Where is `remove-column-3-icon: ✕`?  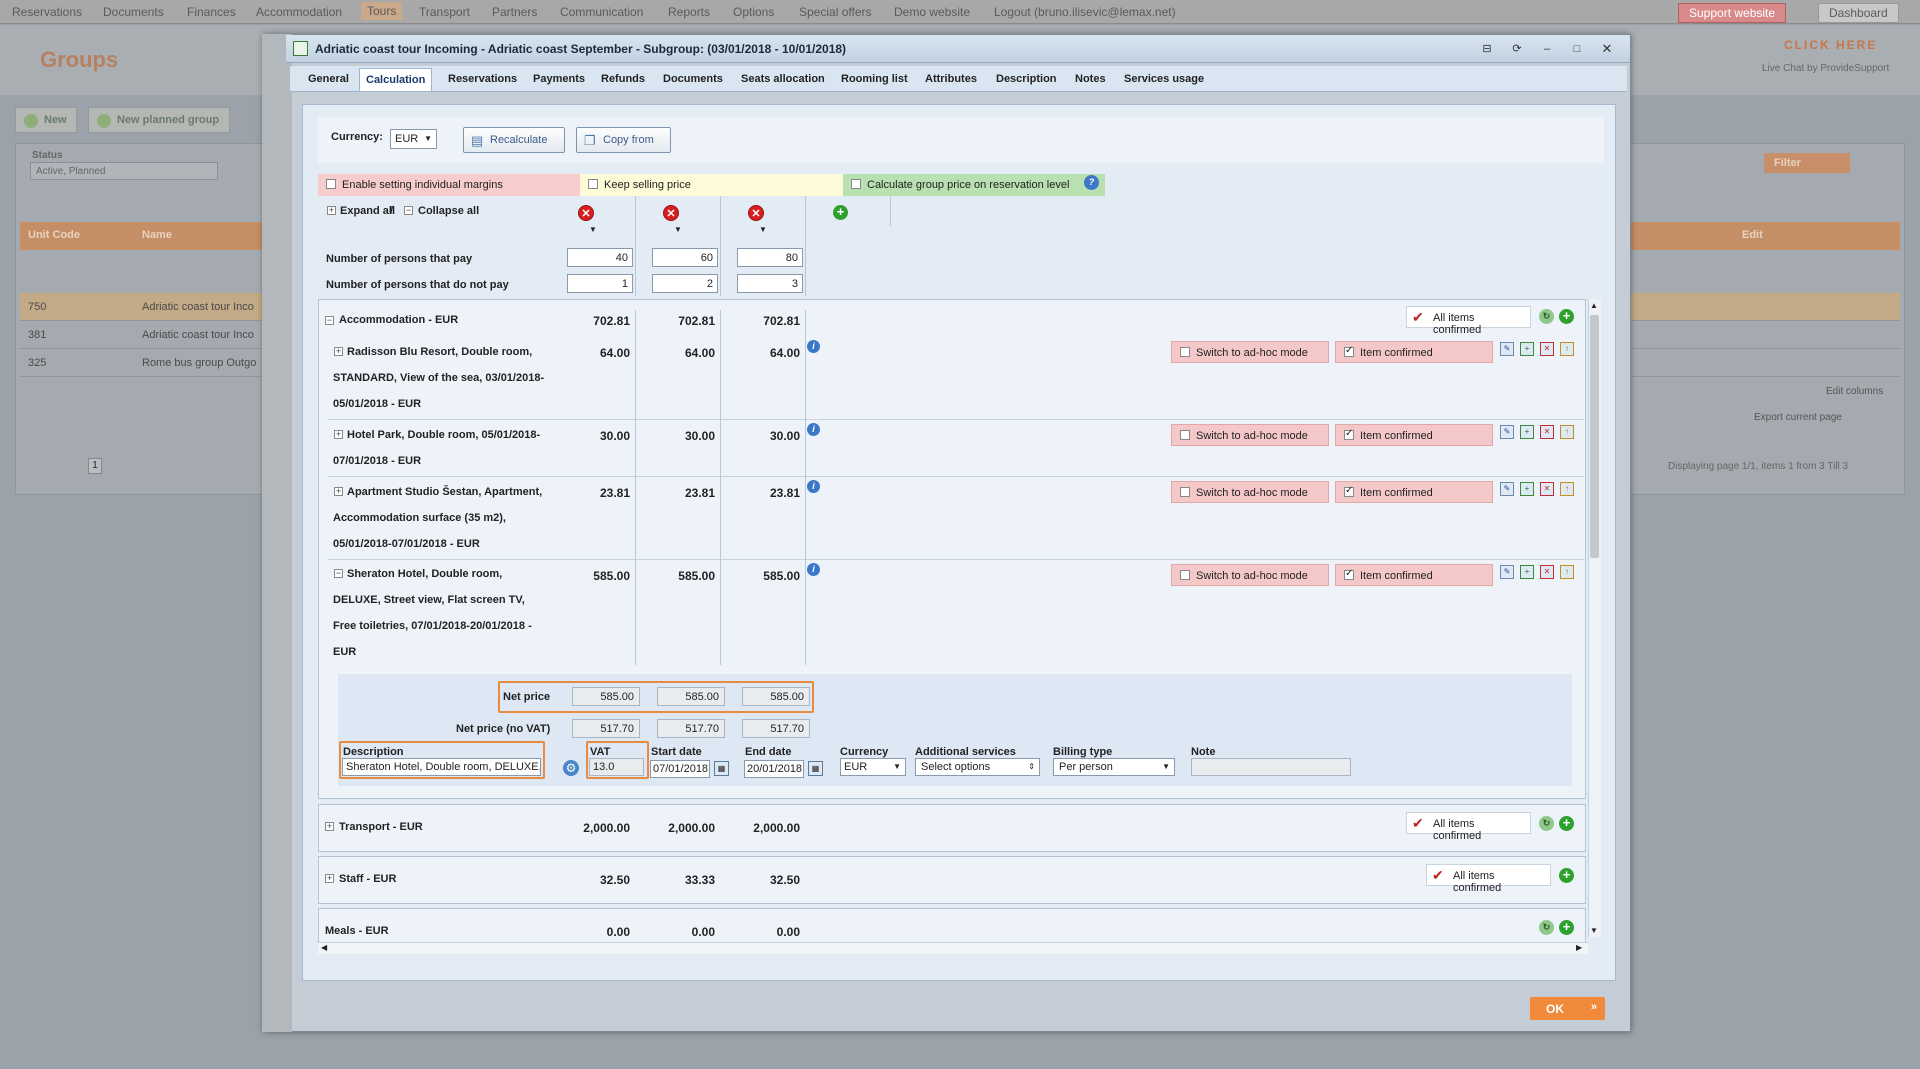
remove-column-3-icon: ✕ is located at coordinates (756, 213).